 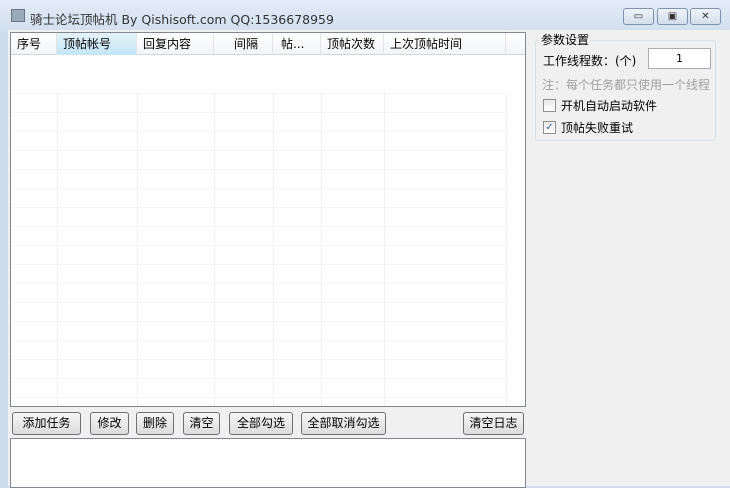 I want to click on col-interval: 间隔, so click(x=243, y=44).